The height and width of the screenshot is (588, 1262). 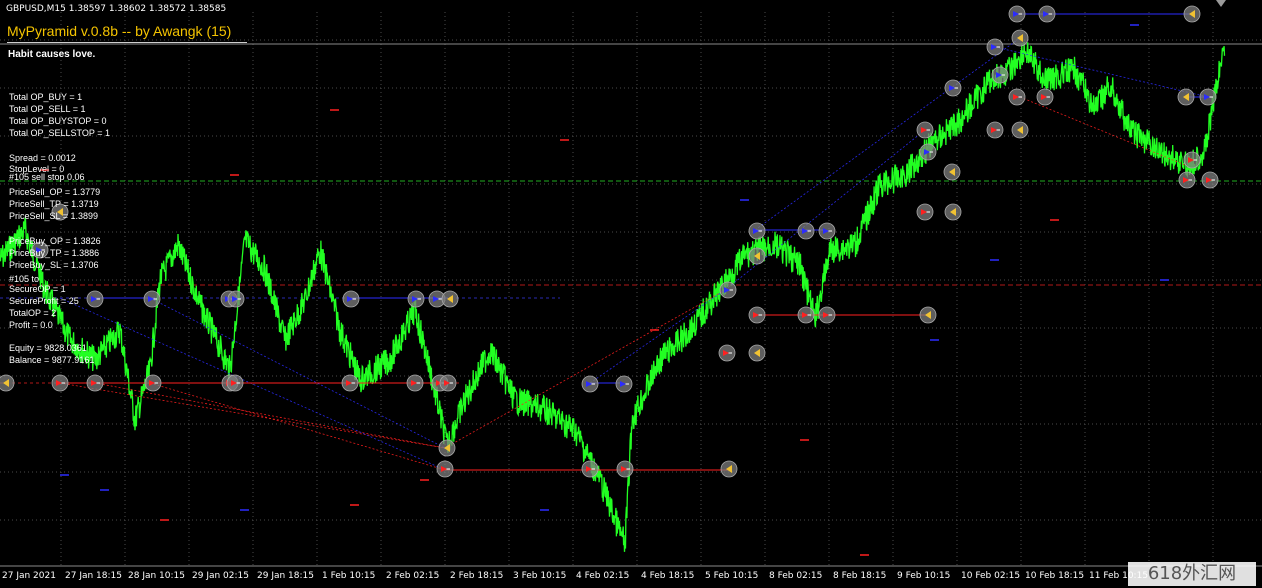 What do you see at coordinates (33, 313) in the screenshot?
I see `info-total-op: TotalOP = 2` at bounding box center [33, 313].